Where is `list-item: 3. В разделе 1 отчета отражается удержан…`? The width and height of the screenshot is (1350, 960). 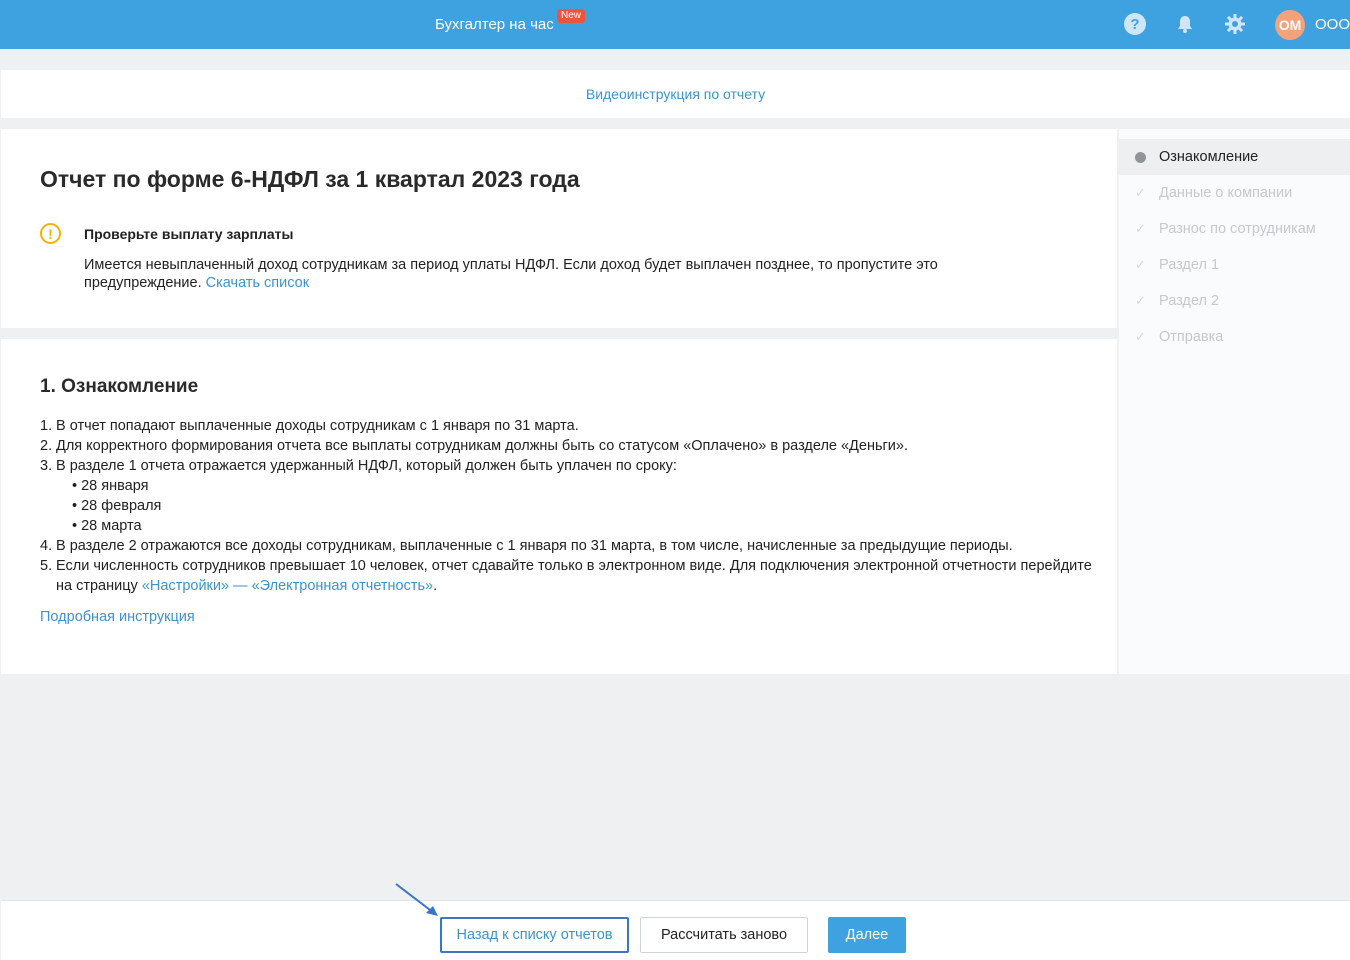
list-item: 3. В разделе 1 отчета отражается удержан… is located at coordinates (570, 466).